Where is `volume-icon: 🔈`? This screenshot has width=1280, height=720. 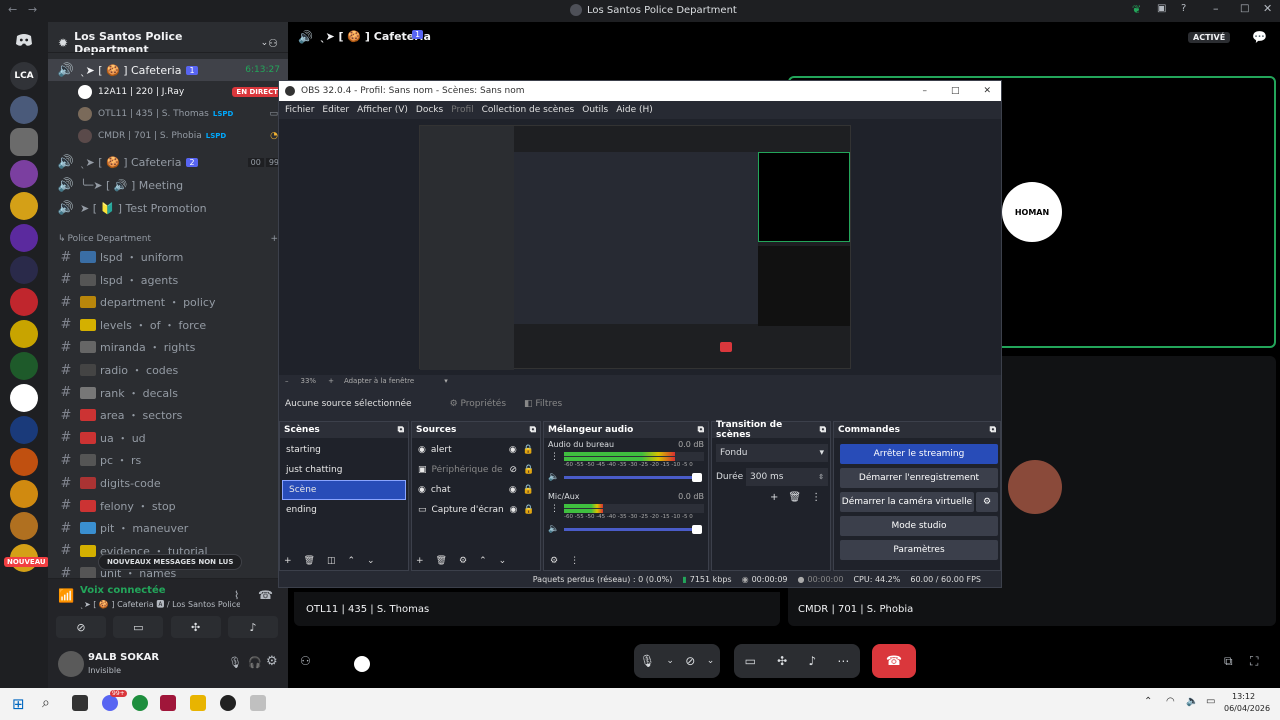 volume-icon: 🔈 is located at coordinates (1192, 701).